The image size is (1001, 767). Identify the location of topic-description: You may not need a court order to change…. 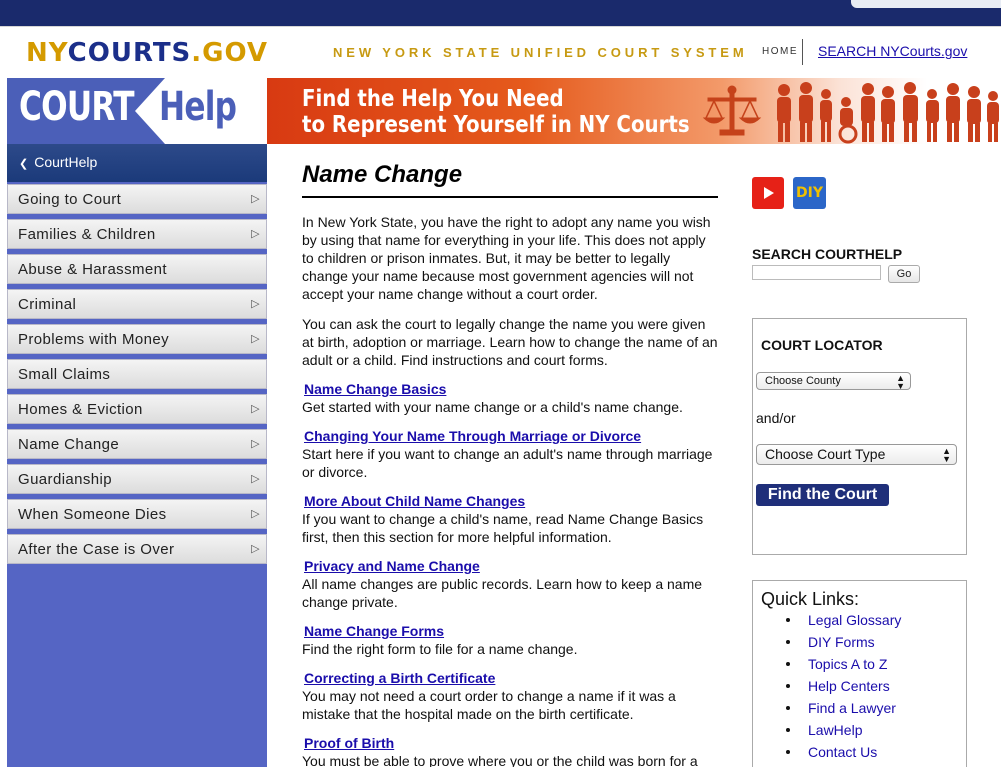
(489, 705).